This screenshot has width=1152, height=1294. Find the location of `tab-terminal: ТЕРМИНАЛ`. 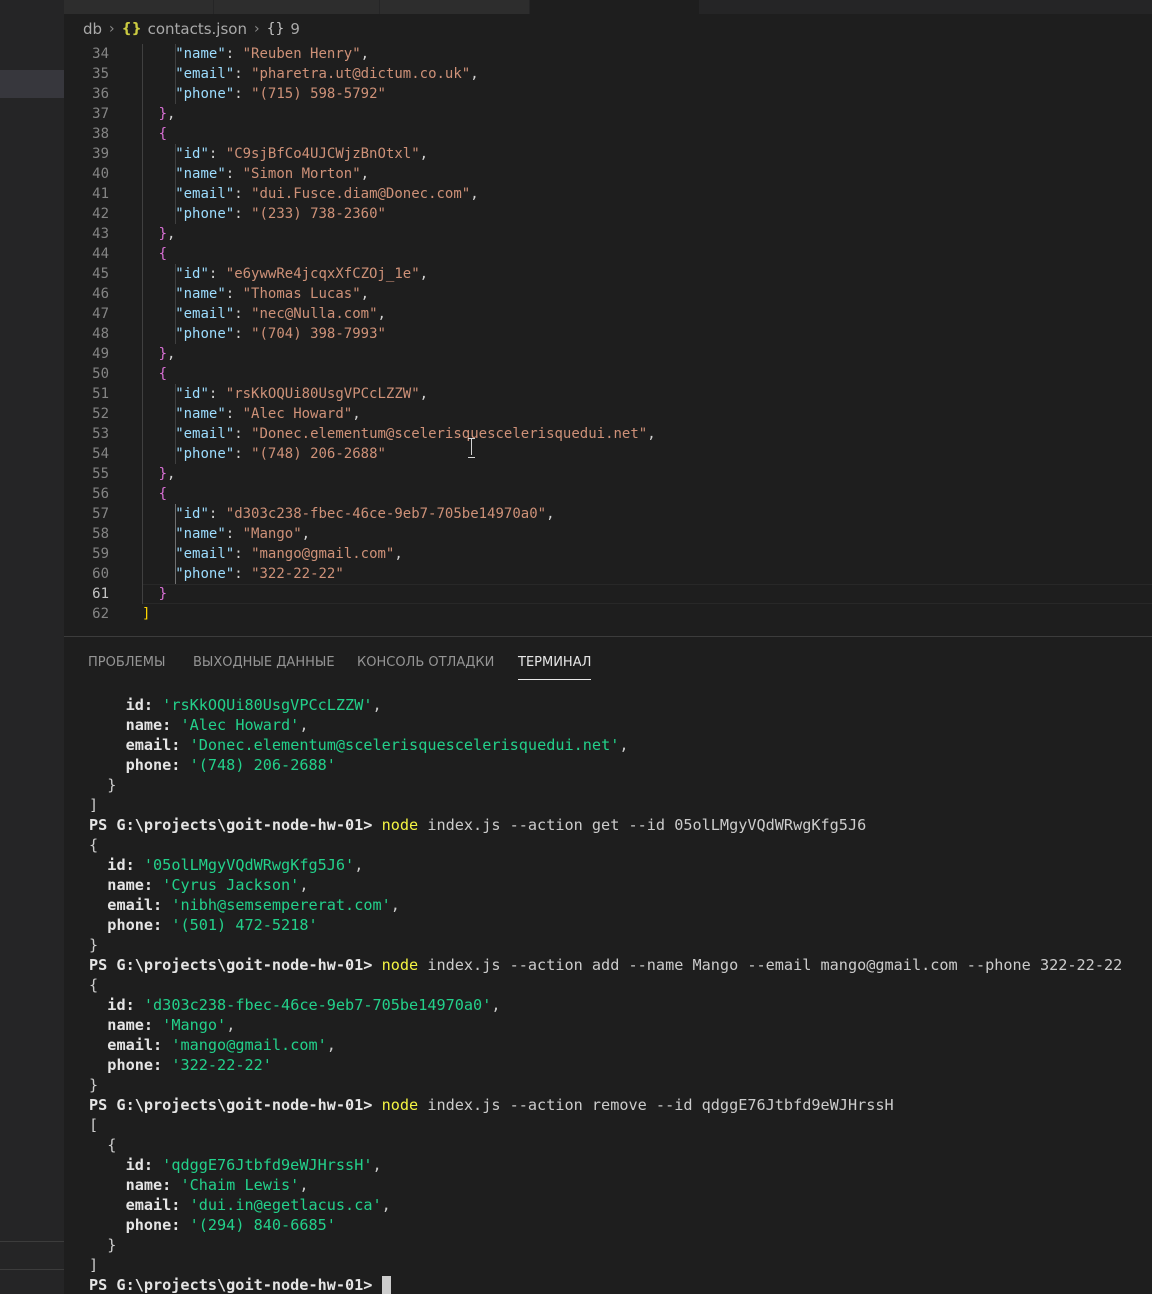

tab-terminal: ТЕРМИНАЛ is located at coordinates (555, 667).